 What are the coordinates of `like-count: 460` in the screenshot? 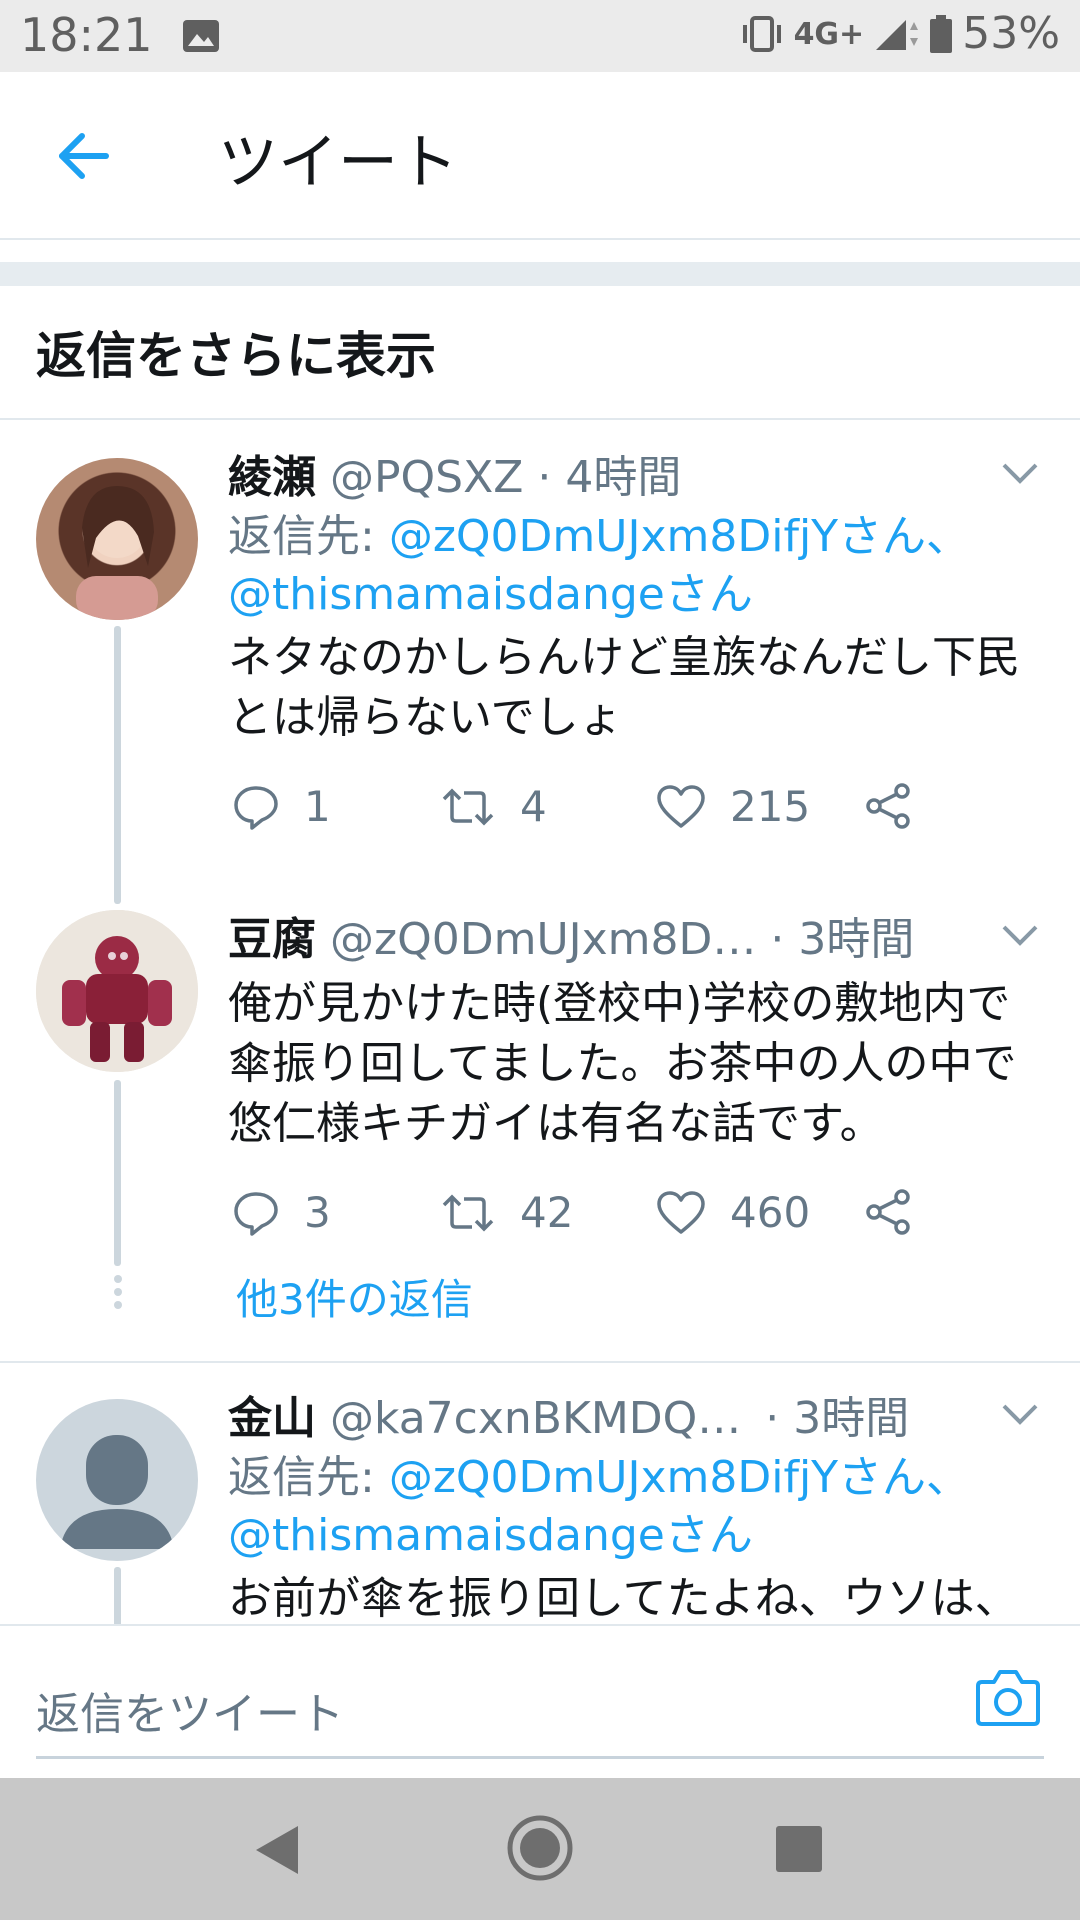 It's located at (770, 1212).